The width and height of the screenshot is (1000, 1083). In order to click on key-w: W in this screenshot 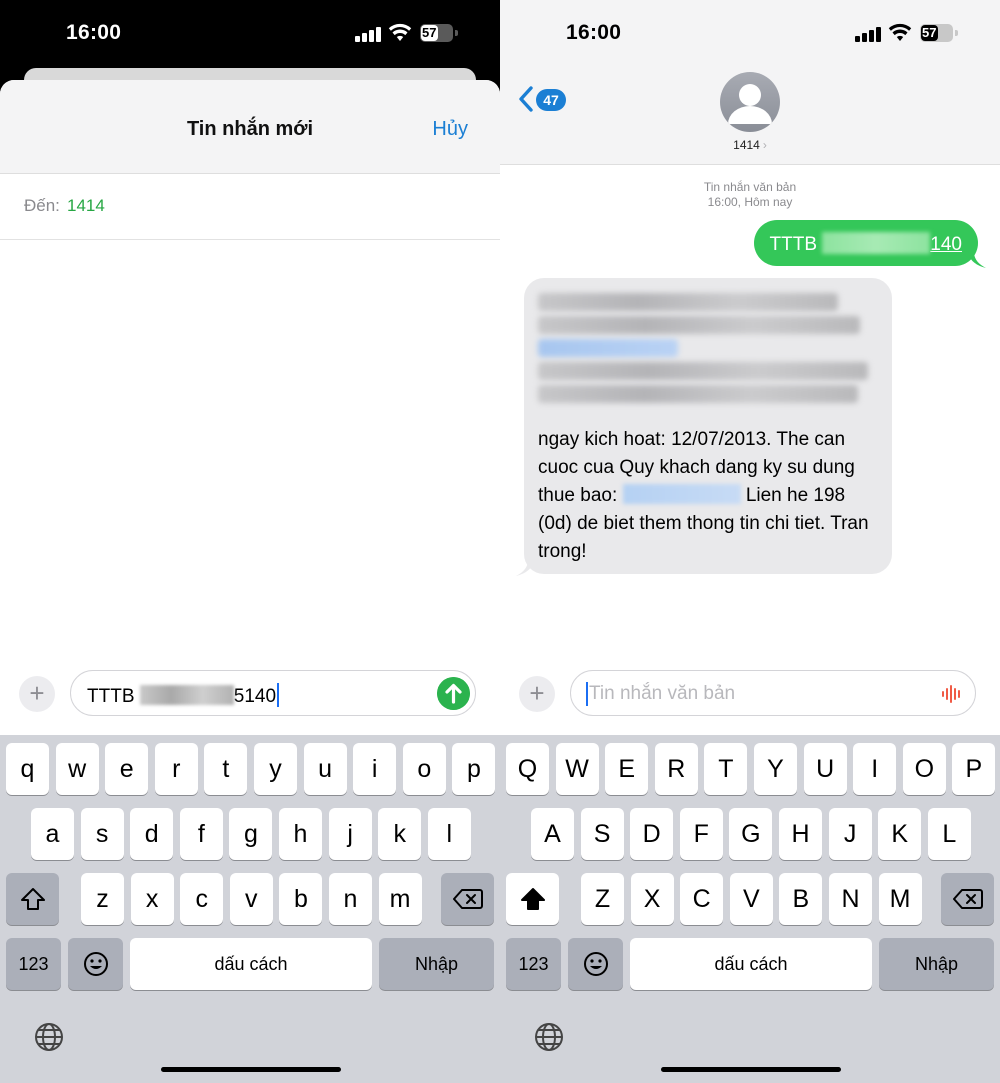, I will do `click(577, 769)`.